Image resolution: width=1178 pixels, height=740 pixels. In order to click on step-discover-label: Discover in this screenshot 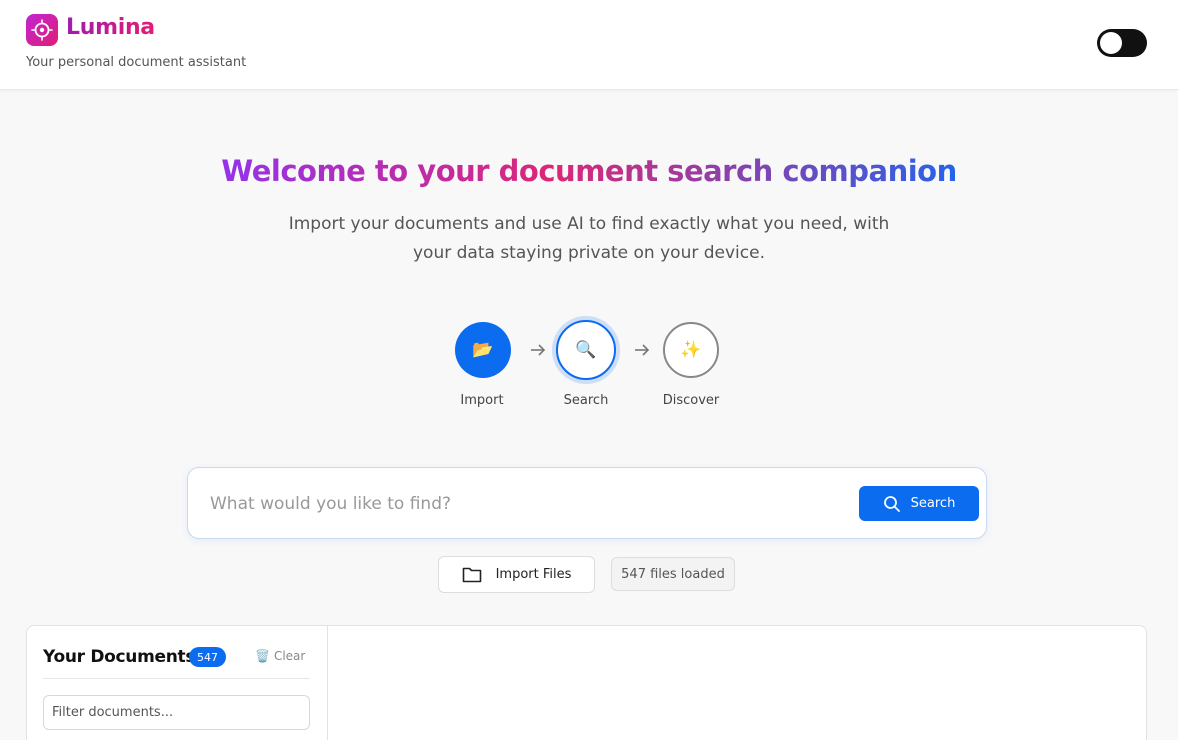, I will do `click(691, 400)`.